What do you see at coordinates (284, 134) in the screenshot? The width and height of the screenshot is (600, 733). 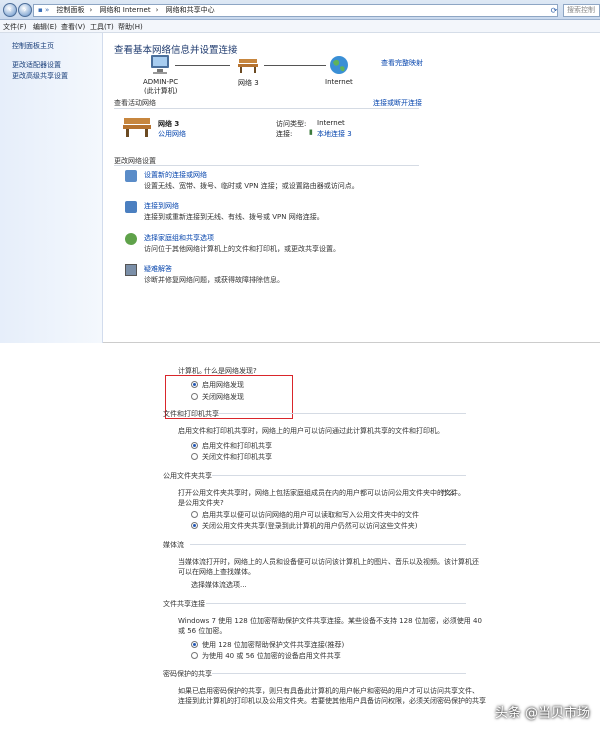 I see `connections-label: 连接:` at bounding box center [284, 134].